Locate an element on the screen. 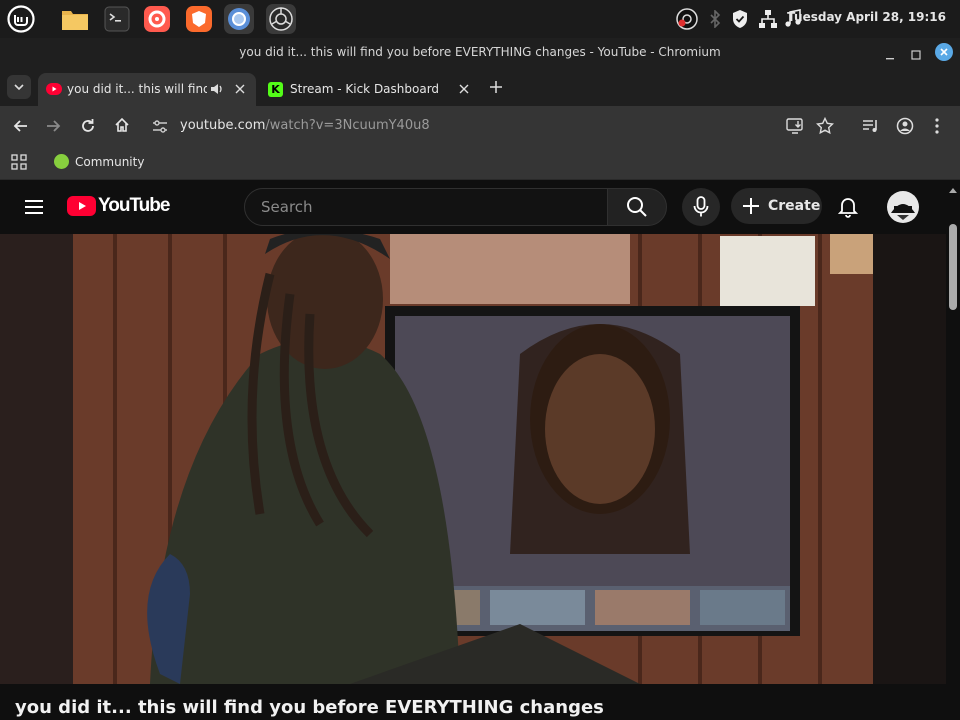  taskbar-clock: Tuesday April 28, 19:16 is located at coordinates (866, 17).